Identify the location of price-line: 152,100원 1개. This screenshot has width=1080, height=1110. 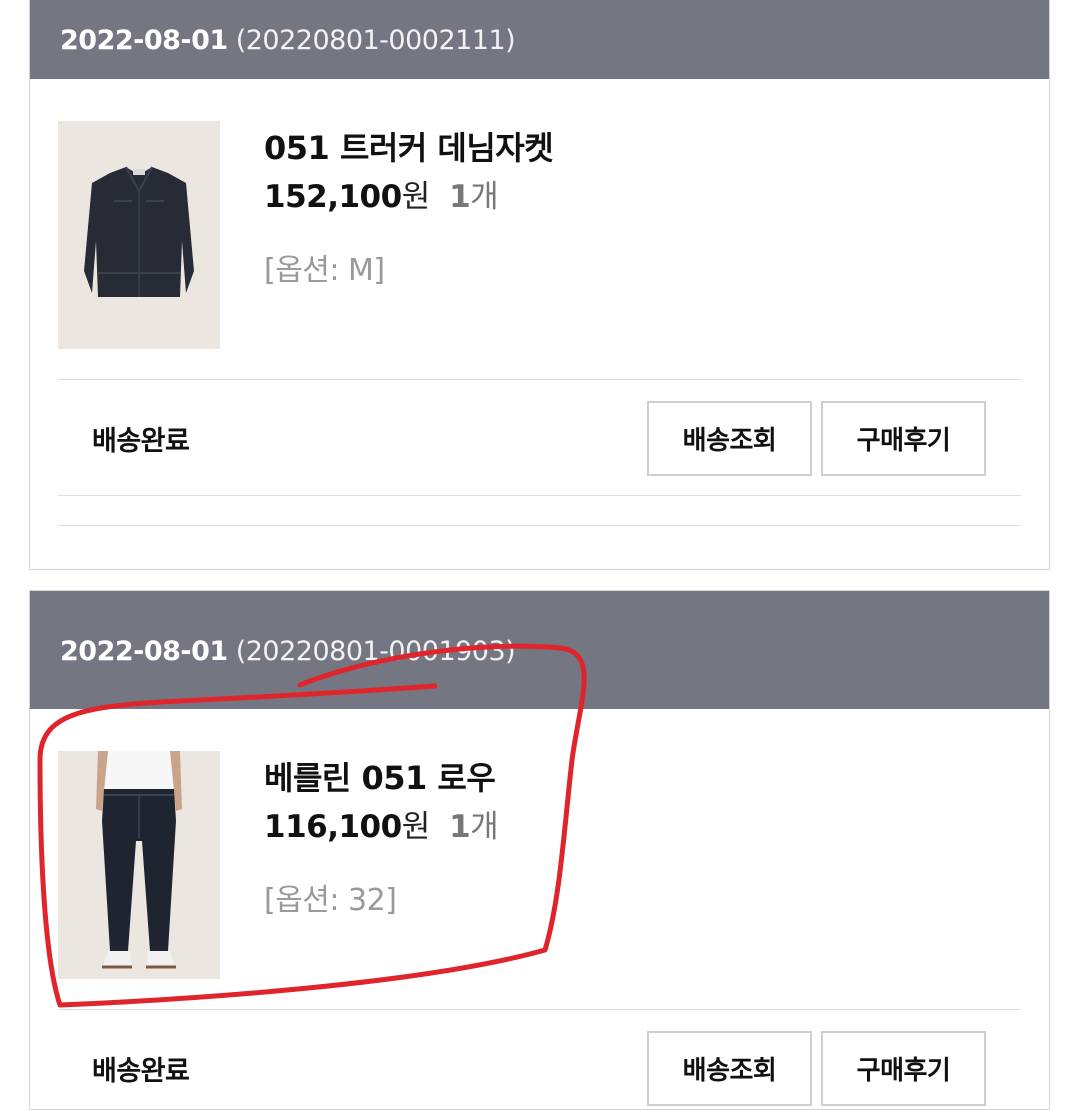
(381, 193).